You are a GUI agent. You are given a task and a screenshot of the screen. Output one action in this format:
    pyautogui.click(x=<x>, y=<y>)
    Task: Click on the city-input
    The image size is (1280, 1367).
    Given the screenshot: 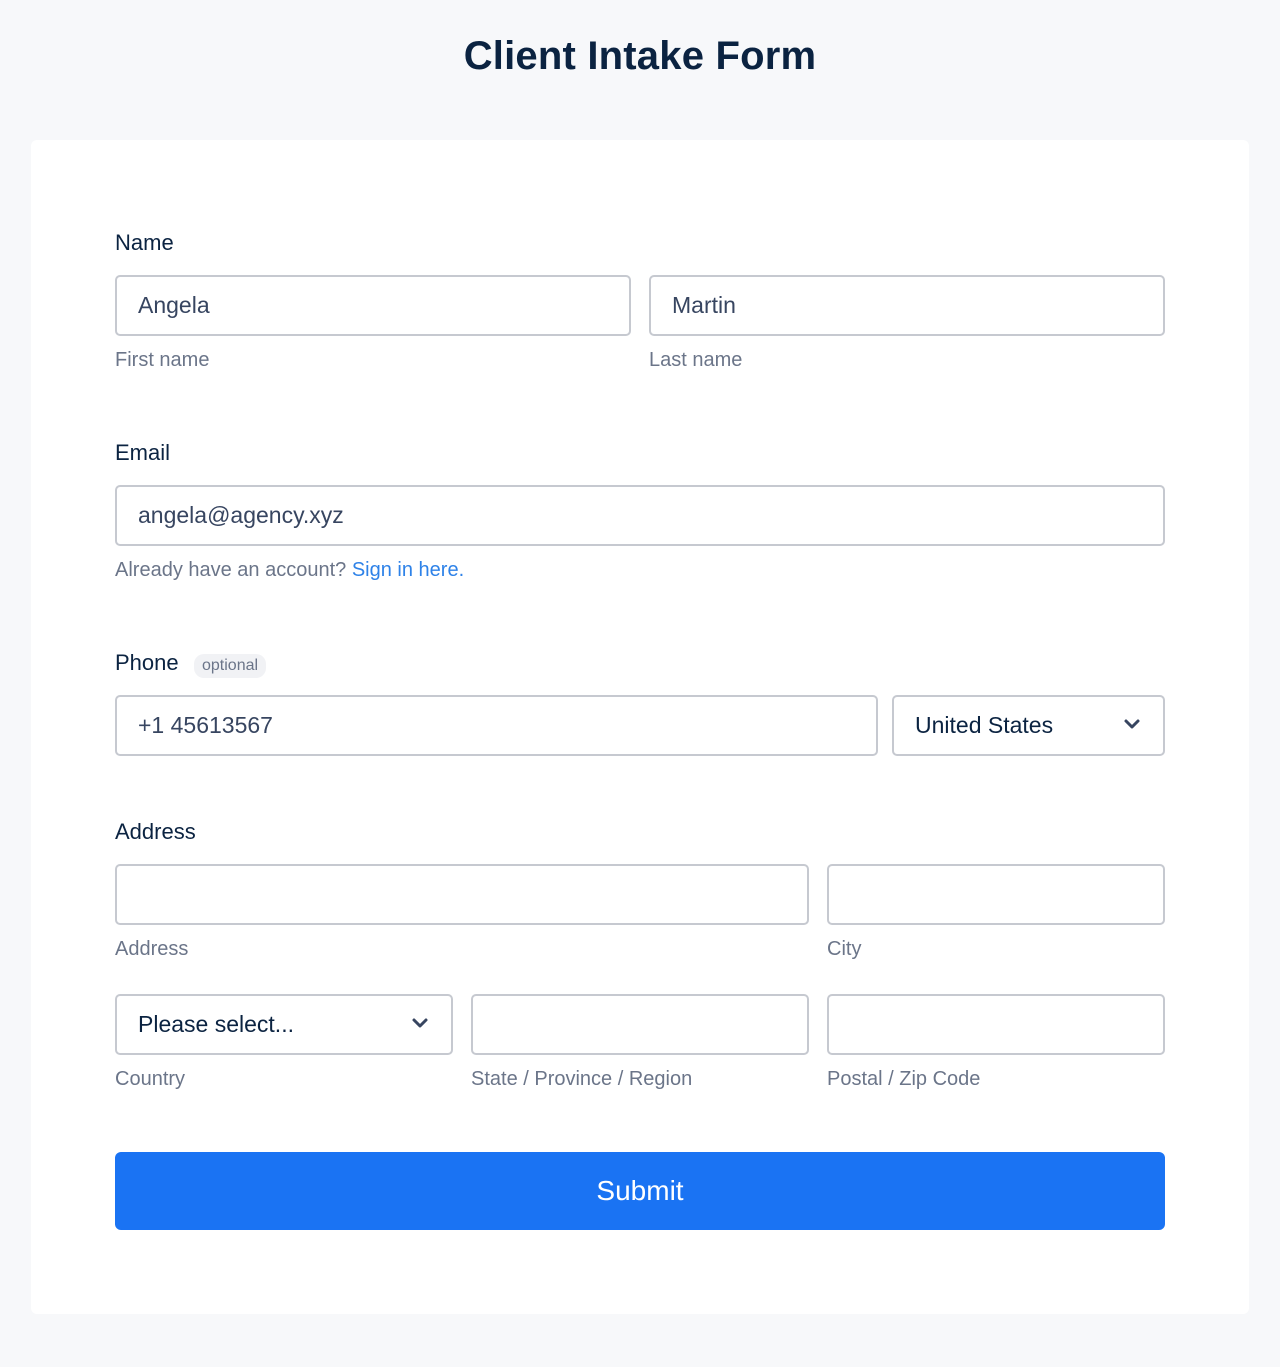 What is the action you would take?
    pyautogui.click(x=996, y=894)
    